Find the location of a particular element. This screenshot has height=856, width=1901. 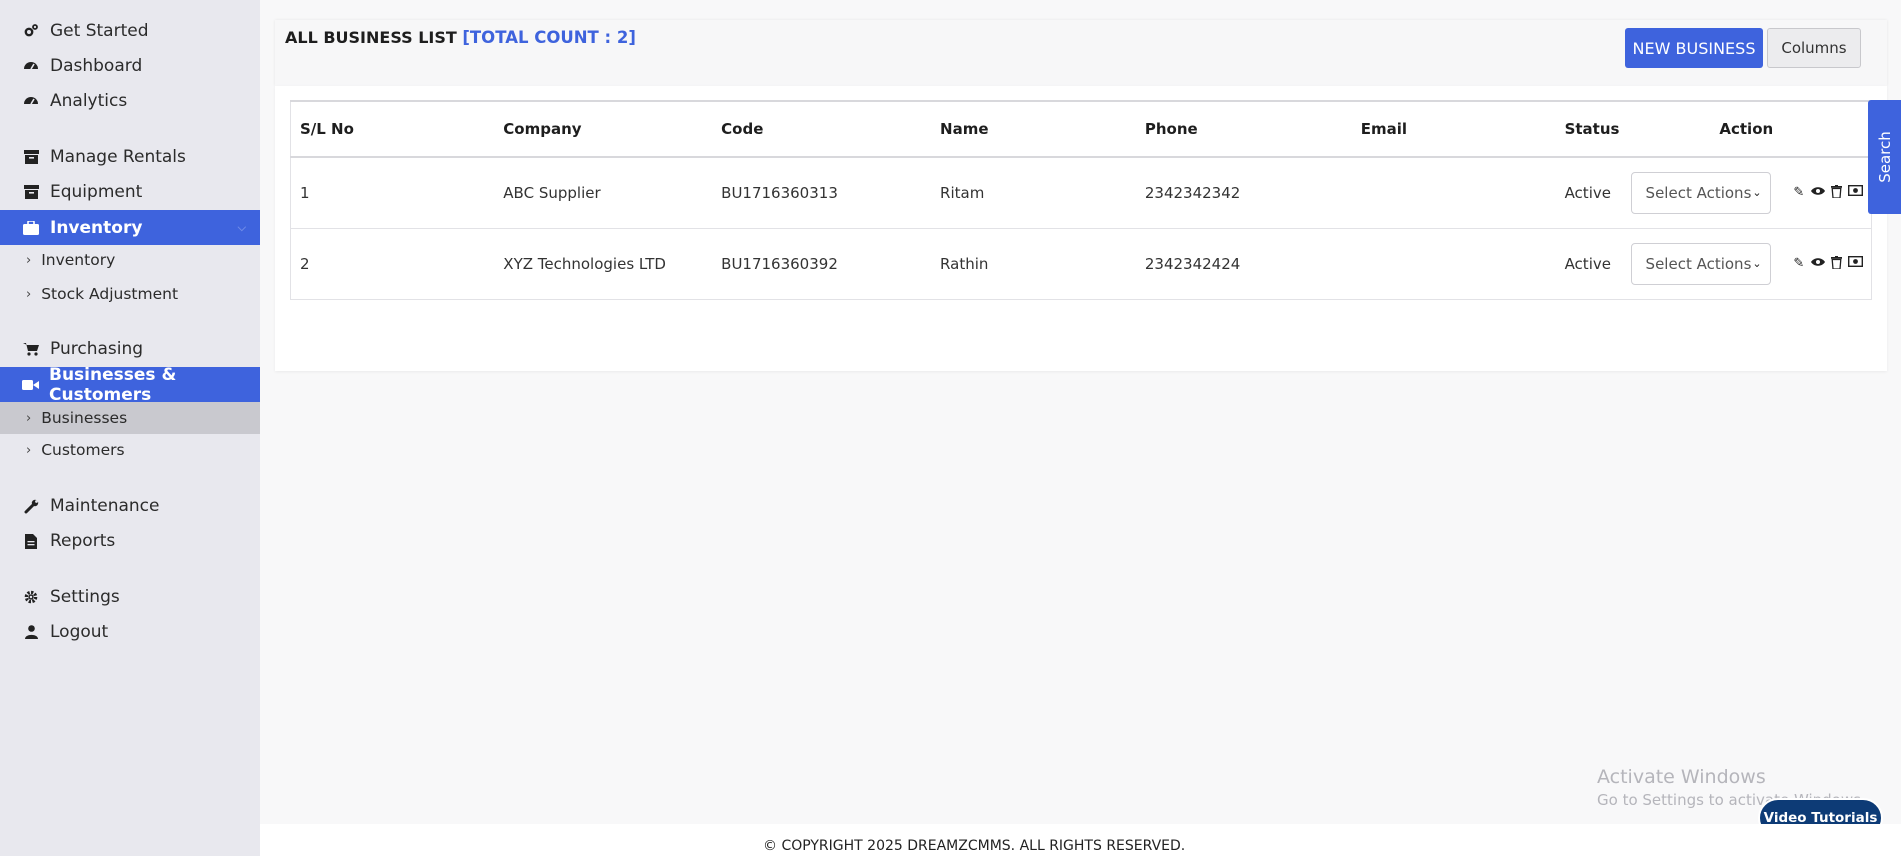

sidebar-item-manage-rentals: Manage Rentals is located at coordinates (130, 157).